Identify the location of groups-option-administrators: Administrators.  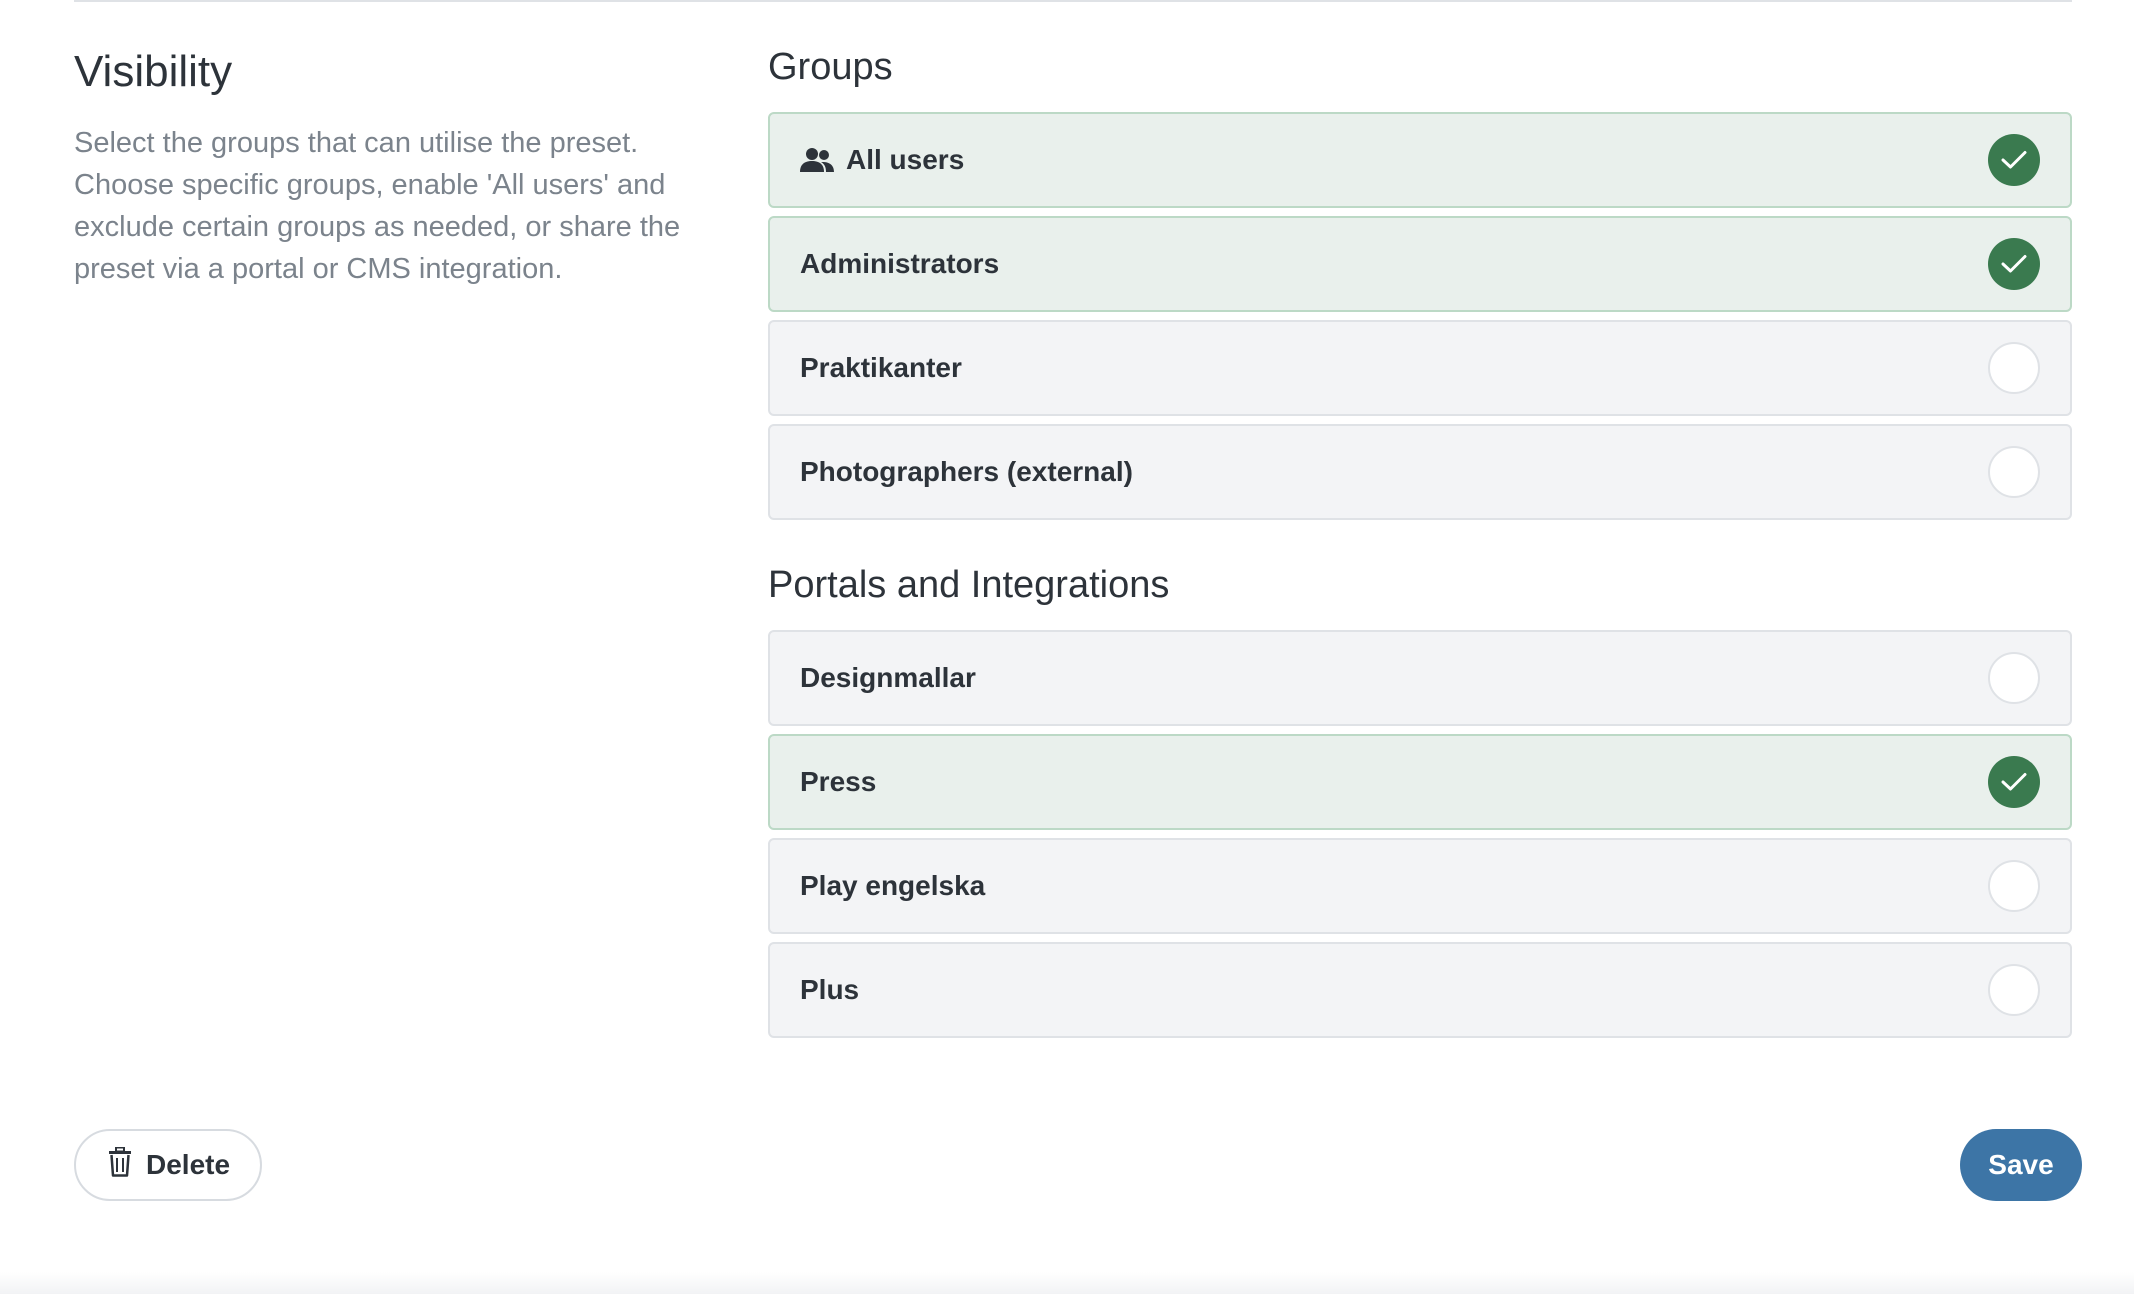
(1420, 264).